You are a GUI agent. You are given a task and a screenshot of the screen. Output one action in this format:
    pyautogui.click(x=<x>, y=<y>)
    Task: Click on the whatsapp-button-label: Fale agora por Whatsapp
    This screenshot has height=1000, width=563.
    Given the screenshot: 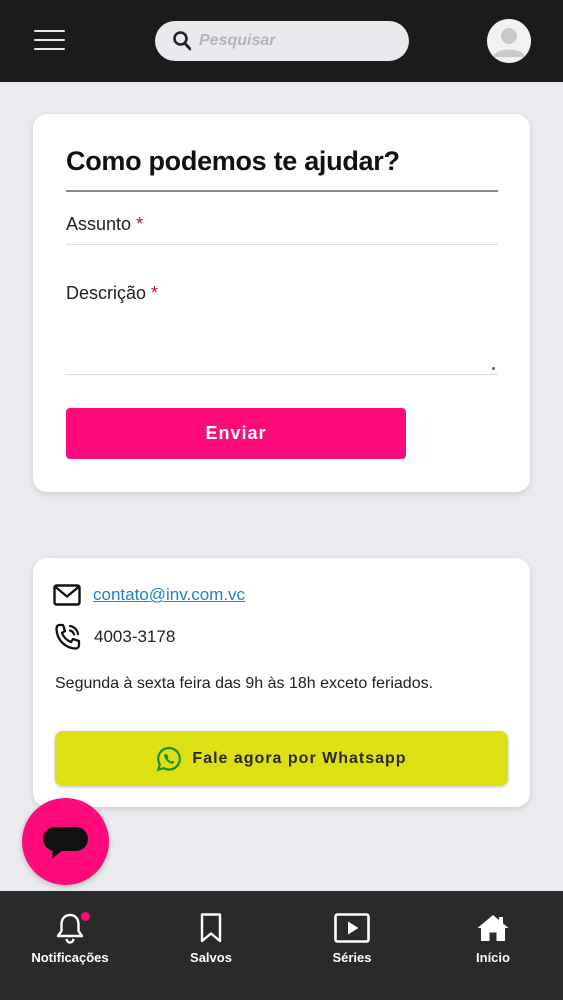 What is the action you would take?
    pyautogui.click(x=299, y=758)
    